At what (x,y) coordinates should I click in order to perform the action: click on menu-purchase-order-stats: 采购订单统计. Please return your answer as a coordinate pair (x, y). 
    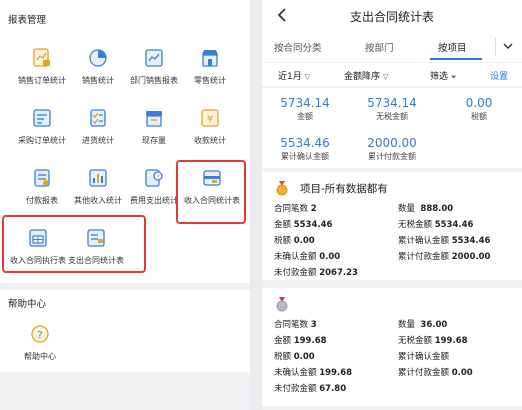
    Looking at the image, I should click on (42, 134).